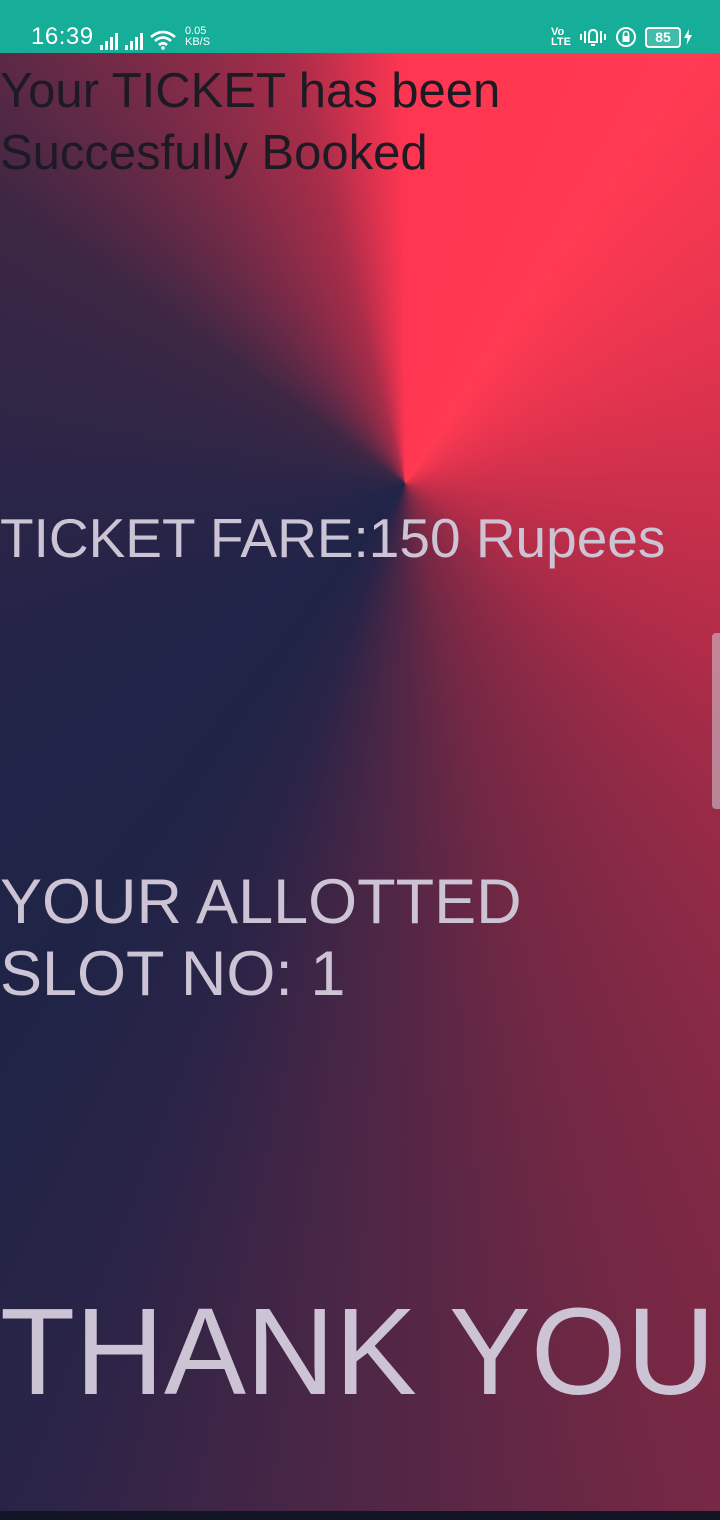  What do you see at coordinates (688, 37) in the screenshot?
I see `charging-bolt-icon` at bounding box center [688, 37].